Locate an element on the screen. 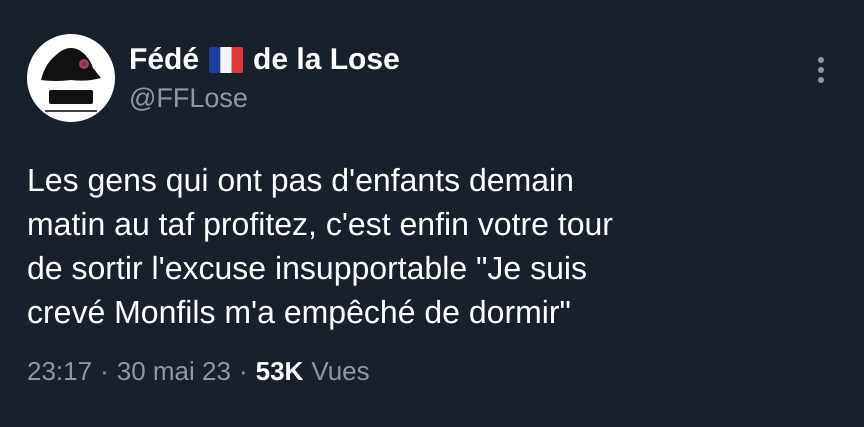 This screenshot has width=864, height=427. view-count: 53K is located at coordinates (280, 371).